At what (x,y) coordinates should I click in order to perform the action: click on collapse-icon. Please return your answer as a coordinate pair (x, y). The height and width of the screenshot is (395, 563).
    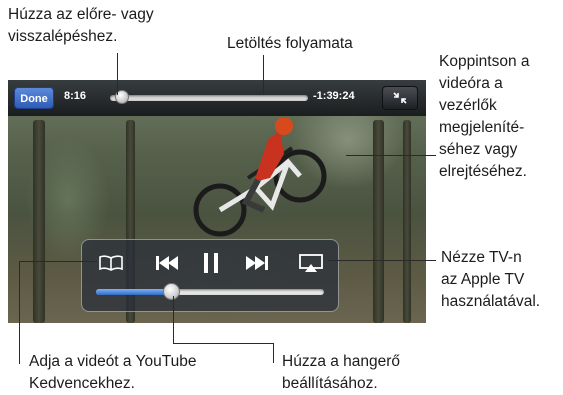
    Looking at the image, I should click on (400, 98).